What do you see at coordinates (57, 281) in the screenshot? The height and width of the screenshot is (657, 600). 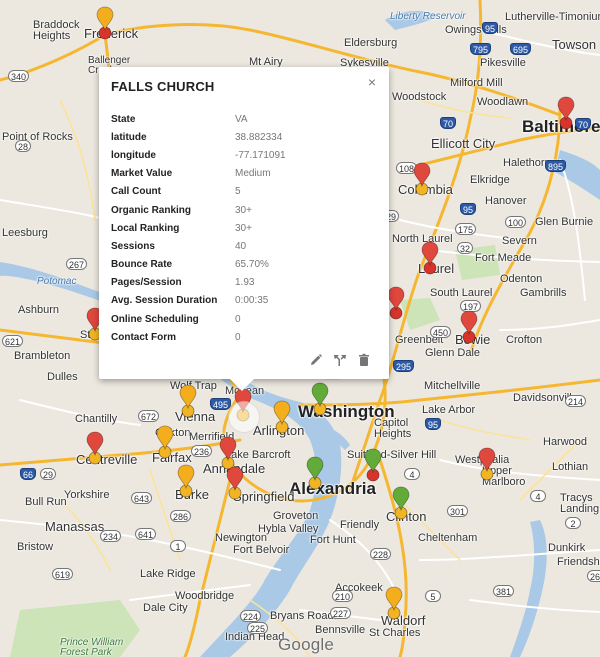 I see `label-potomac-river: Potomac` at bounding box center [57, 281].